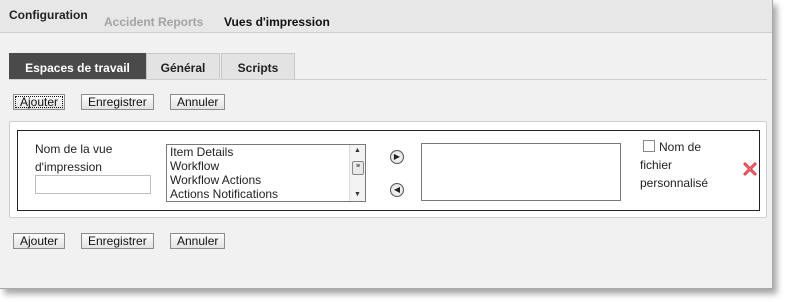 The height and width of the screenshot is (302, 789). What do you see at coordinates (39, 102) in the screenshot?
I see `add-button-top: Ajouter` at bounding box center [39, 102].